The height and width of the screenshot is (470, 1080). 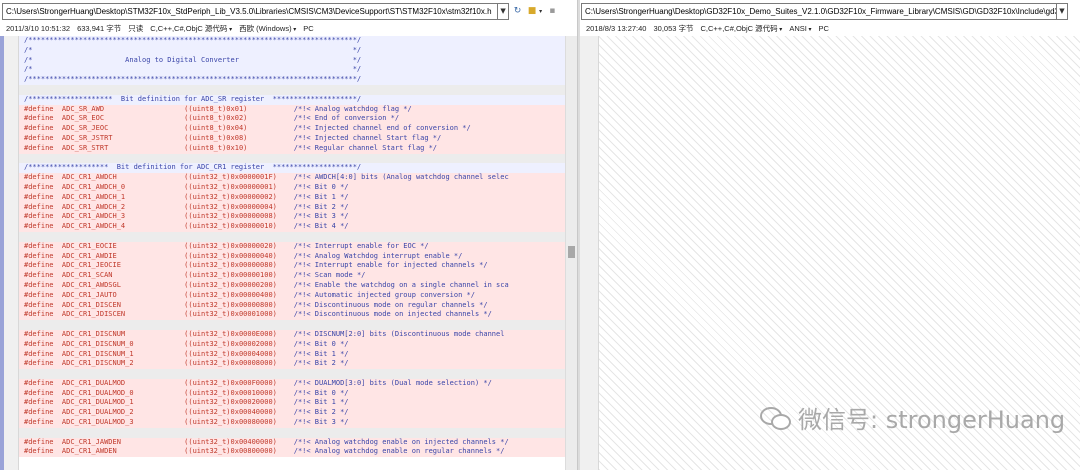 I want to click on macro-name: #define ADC_CR1_EOCIE, so click(x=104, y=245).